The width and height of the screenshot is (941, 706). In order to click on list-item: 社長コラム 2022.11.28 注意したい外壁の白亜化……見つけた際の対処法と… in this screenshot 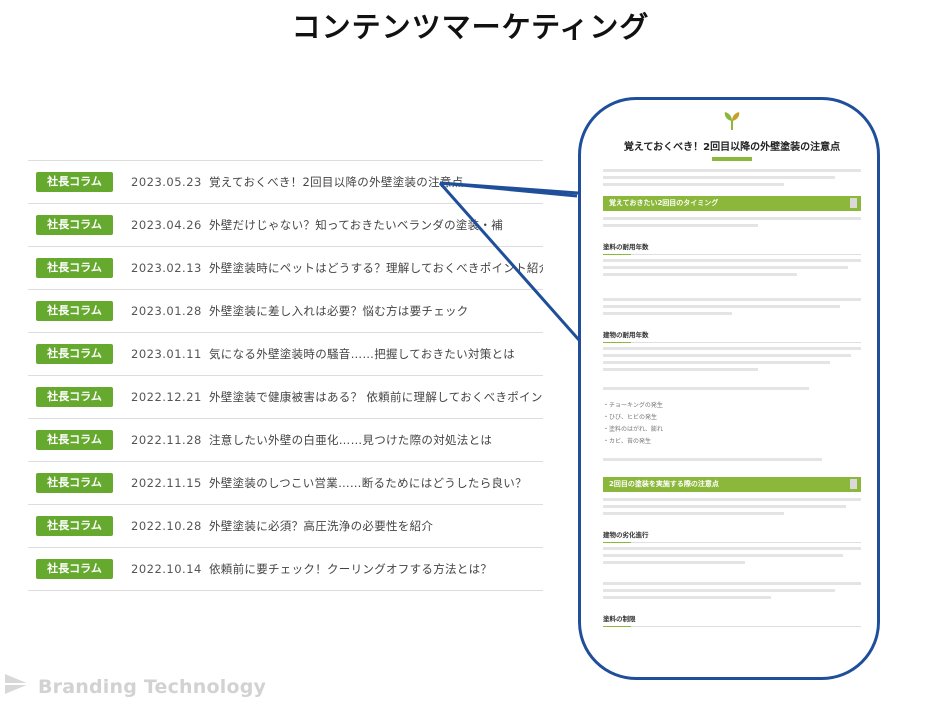, I will do `click(285, 440)`.